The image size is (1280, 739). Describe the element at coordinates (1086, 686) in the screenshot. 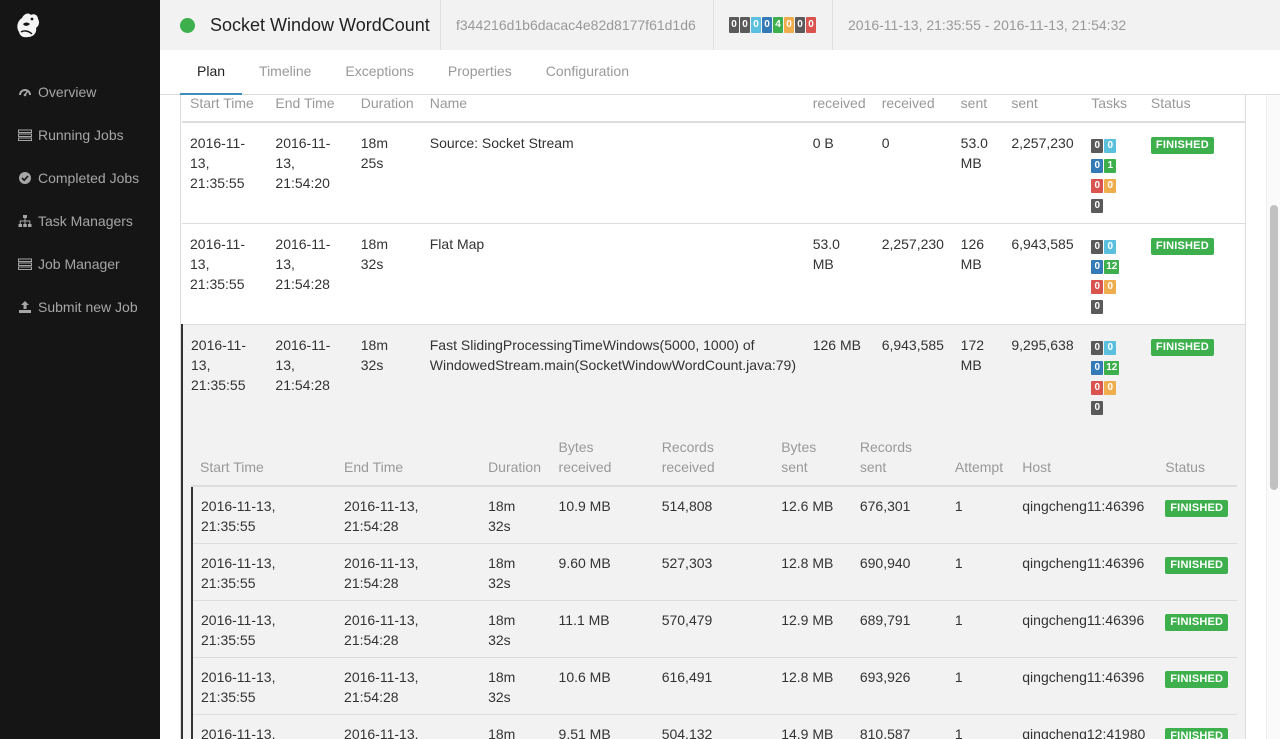

I see `host: qingcheng11:46396` at that location.